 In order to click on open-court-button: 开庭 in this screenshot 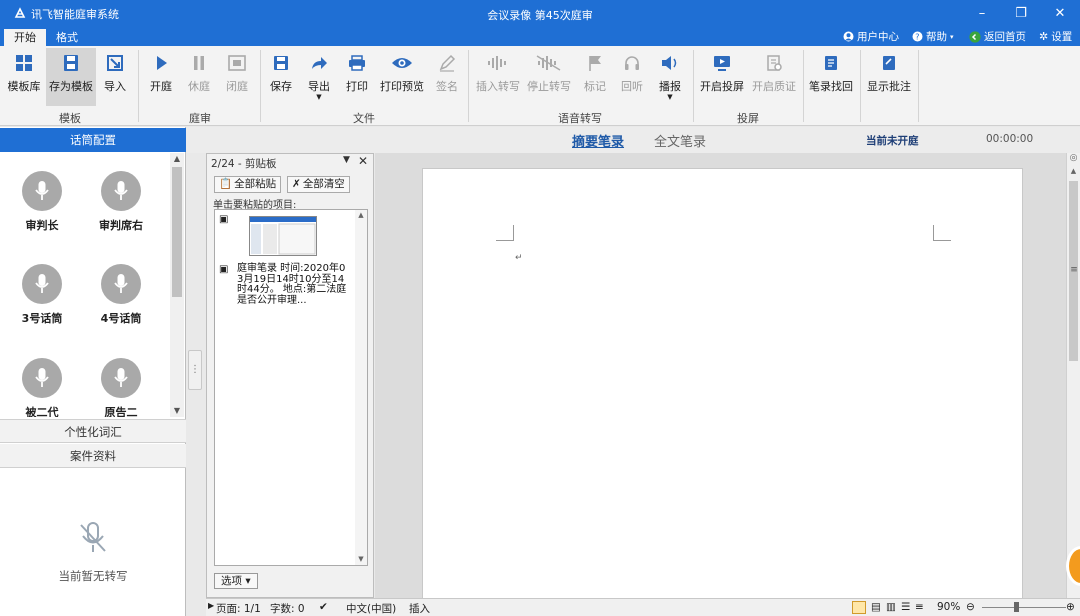, I will do `click(161, 77)`.